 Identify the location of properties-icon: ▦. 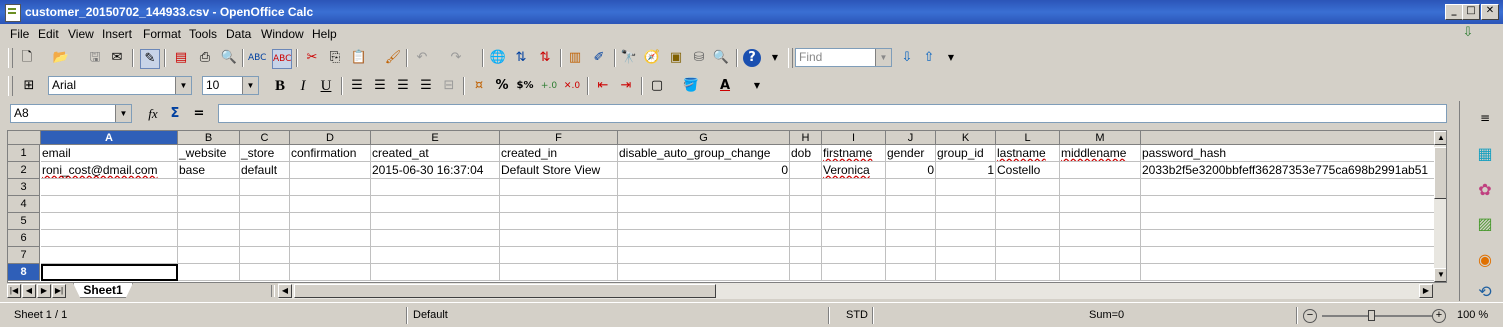
(1485, 154).